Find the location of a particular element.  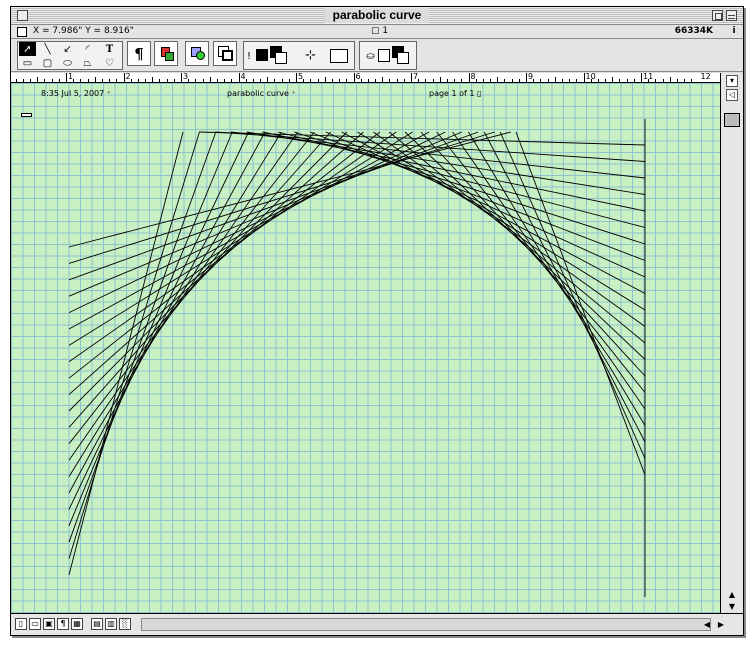

rounded-rect-tool-icon: ▢ is located at coordinates (47, 63).